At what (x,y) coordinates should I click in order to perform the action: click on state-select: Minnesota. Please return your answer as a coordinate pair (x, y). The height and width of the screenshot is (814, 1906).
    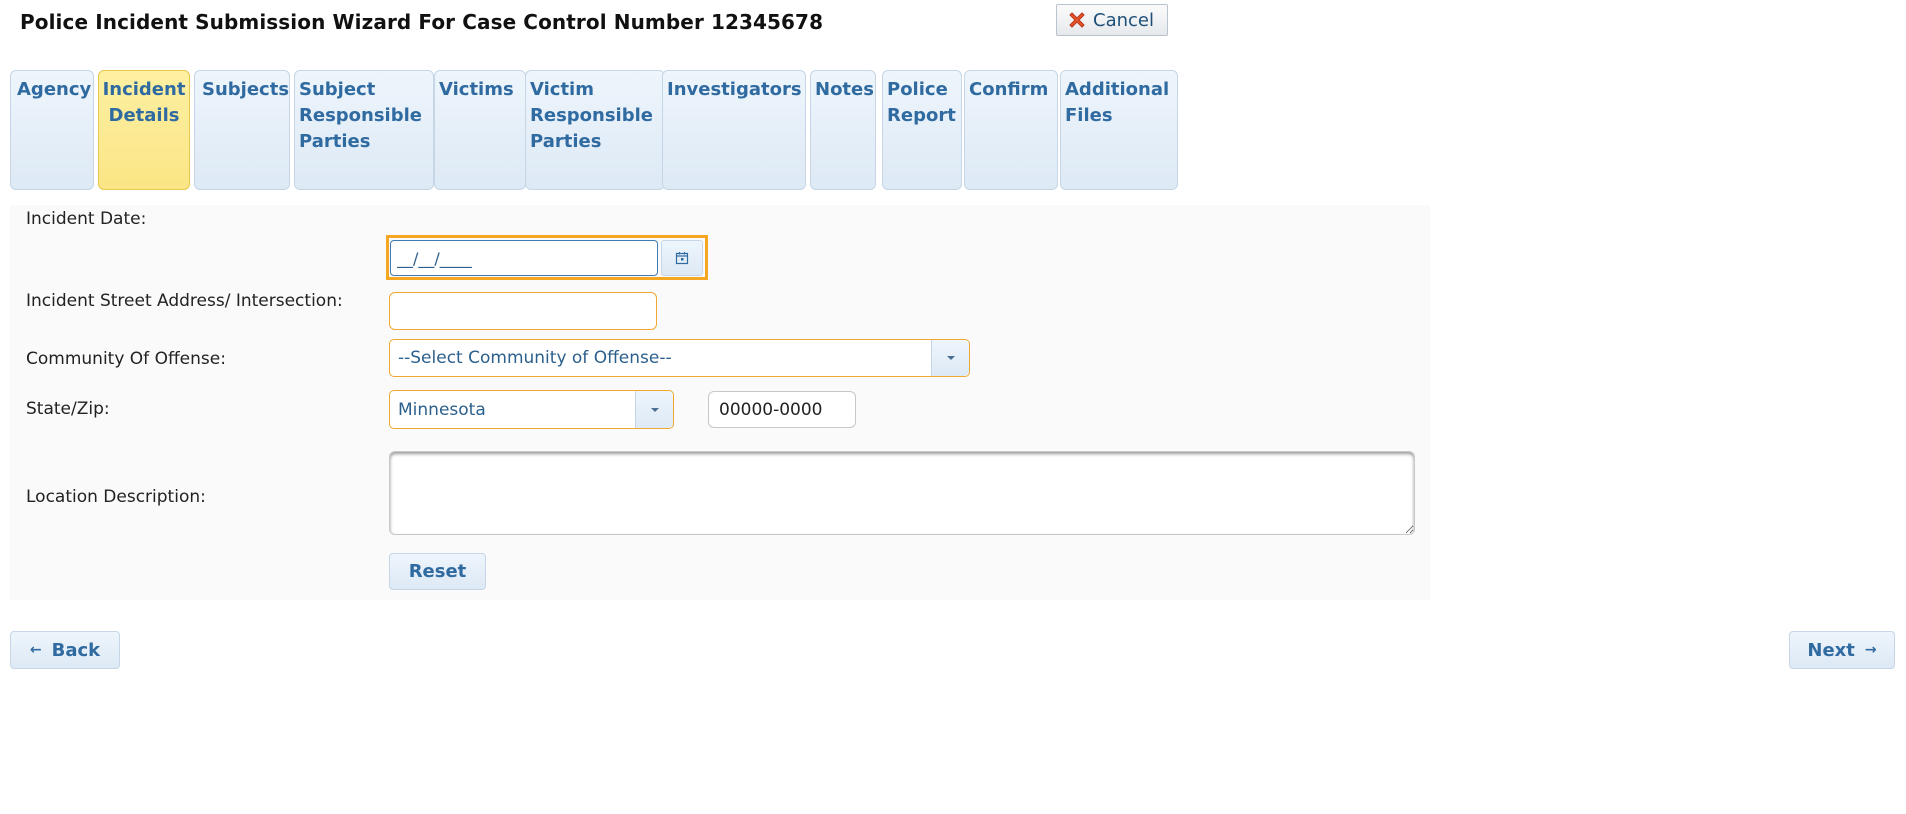
    Looking at the image, I should click on (531, 409).